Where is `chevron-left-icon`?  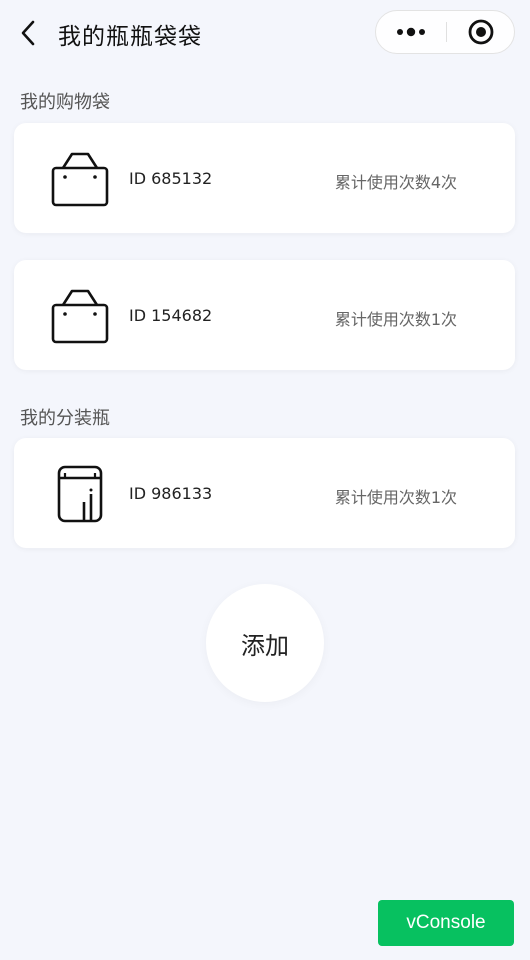 chevron-left-icon is located at coordinates (28, 33).